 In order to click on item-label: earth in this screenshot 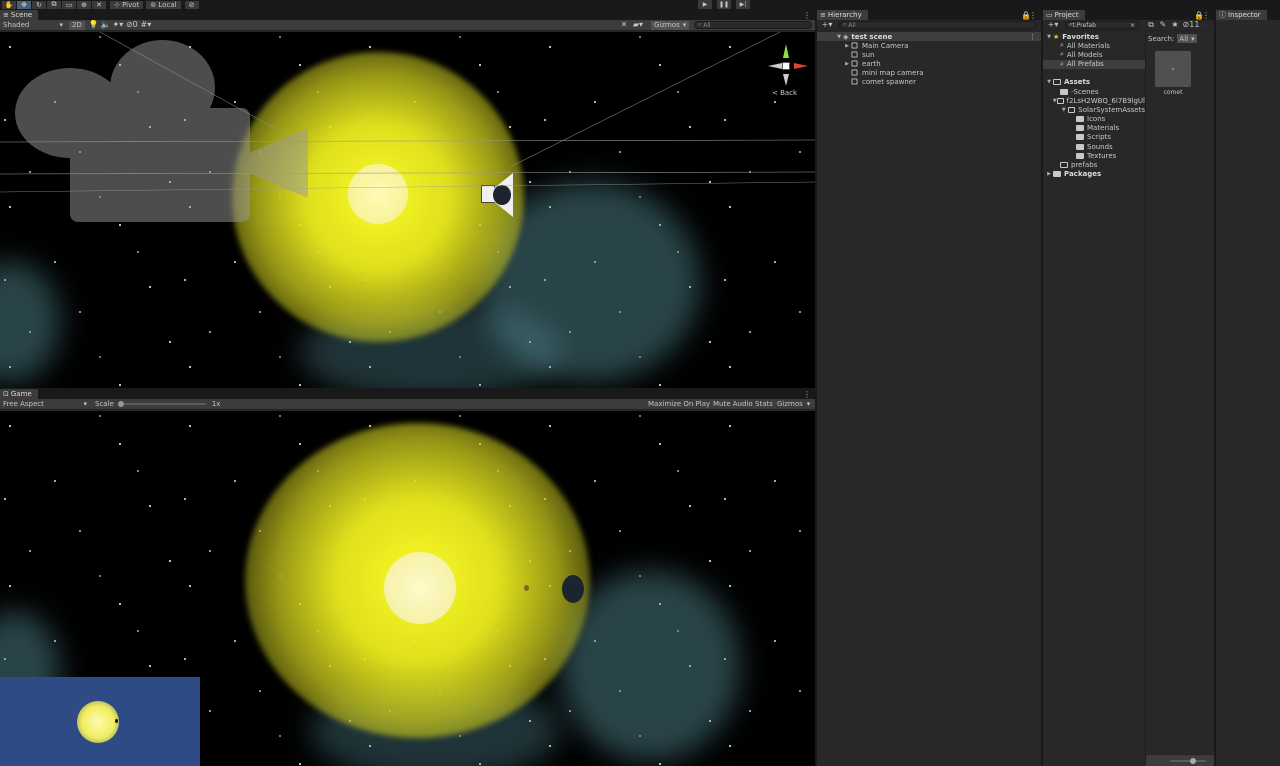, I will do `click(871, 63)`.